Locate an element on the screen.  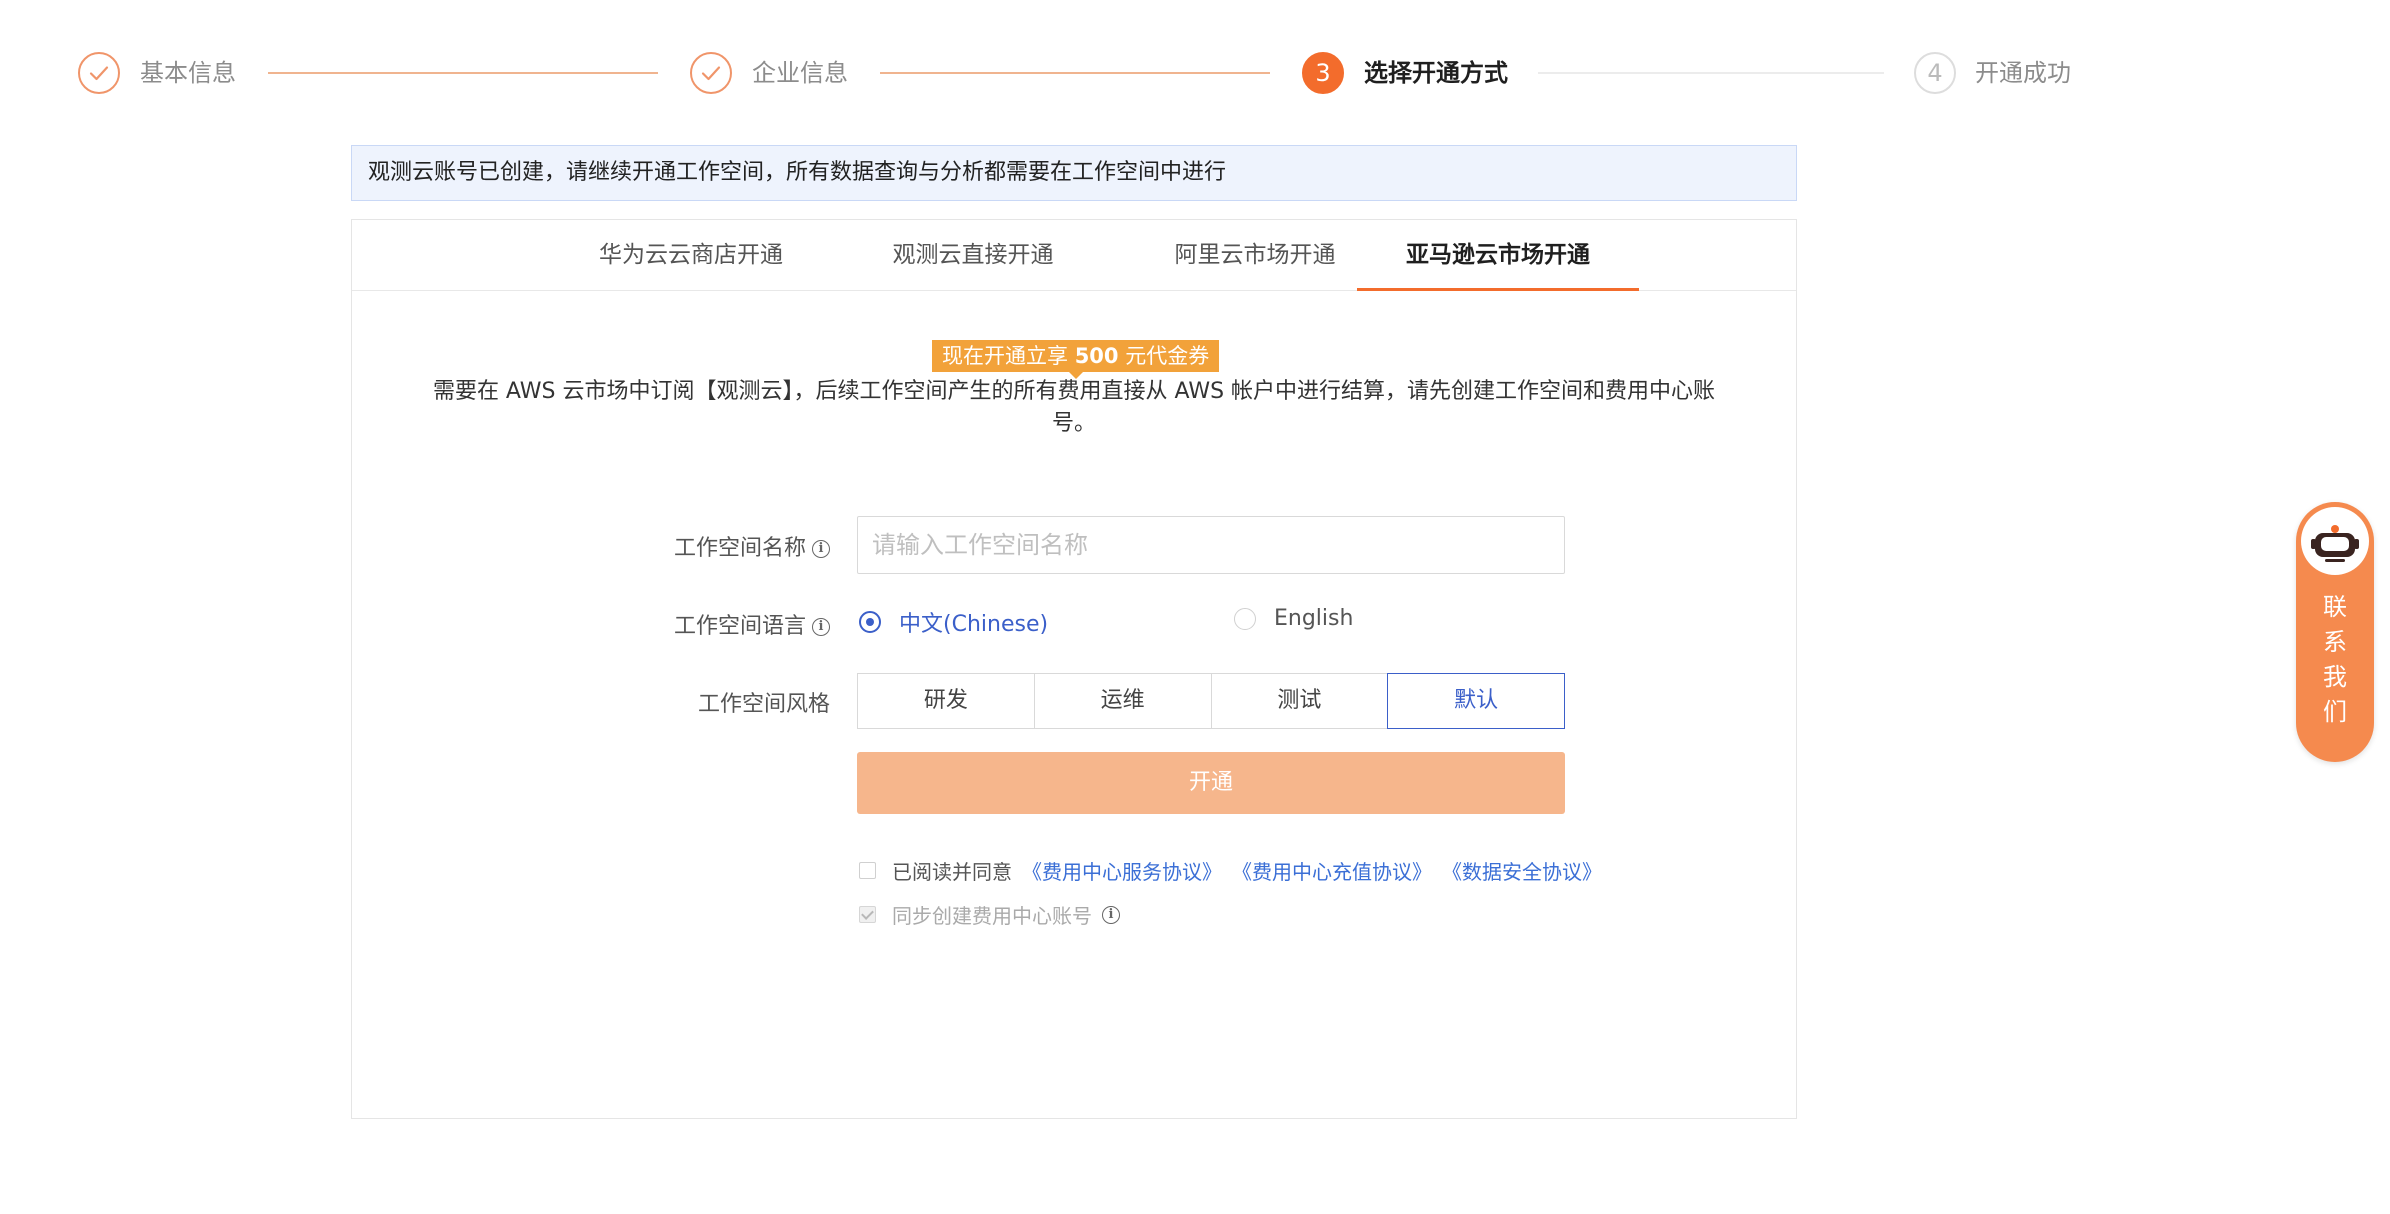
workspace-style-group: 研发 运维 测试 默认 is located at coordinates (1211, 701).